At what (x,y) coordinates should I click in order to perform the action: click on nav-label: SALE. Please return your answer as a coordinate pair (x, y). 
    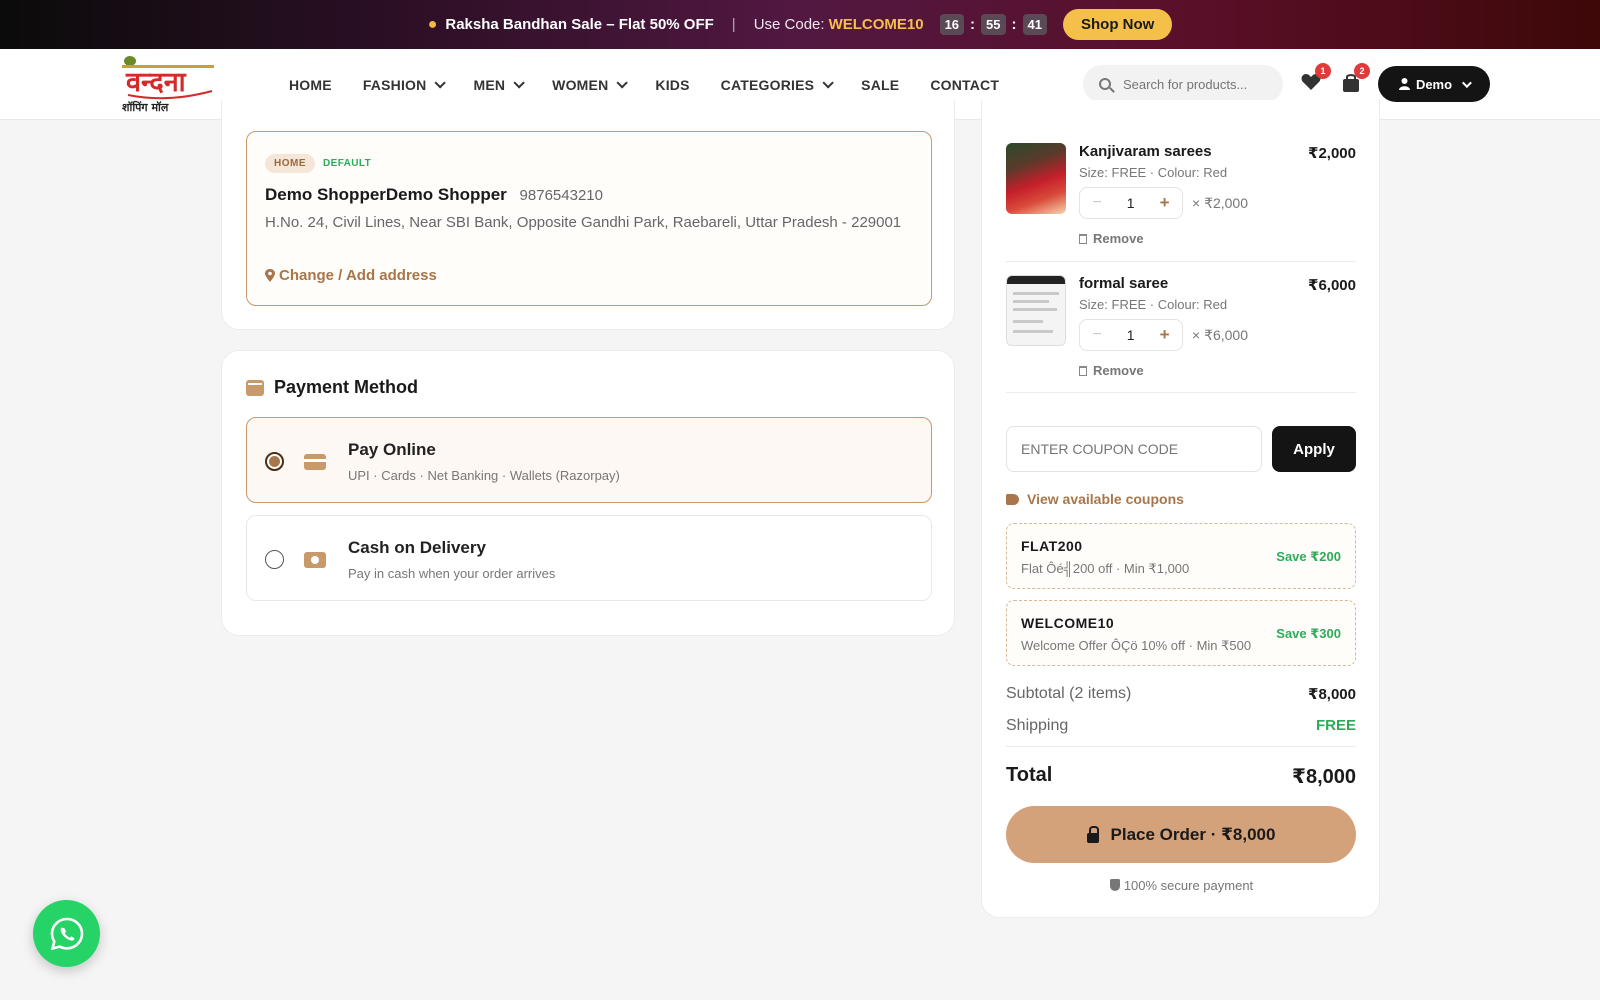
    Looking at the image, I should click on (880, 84).